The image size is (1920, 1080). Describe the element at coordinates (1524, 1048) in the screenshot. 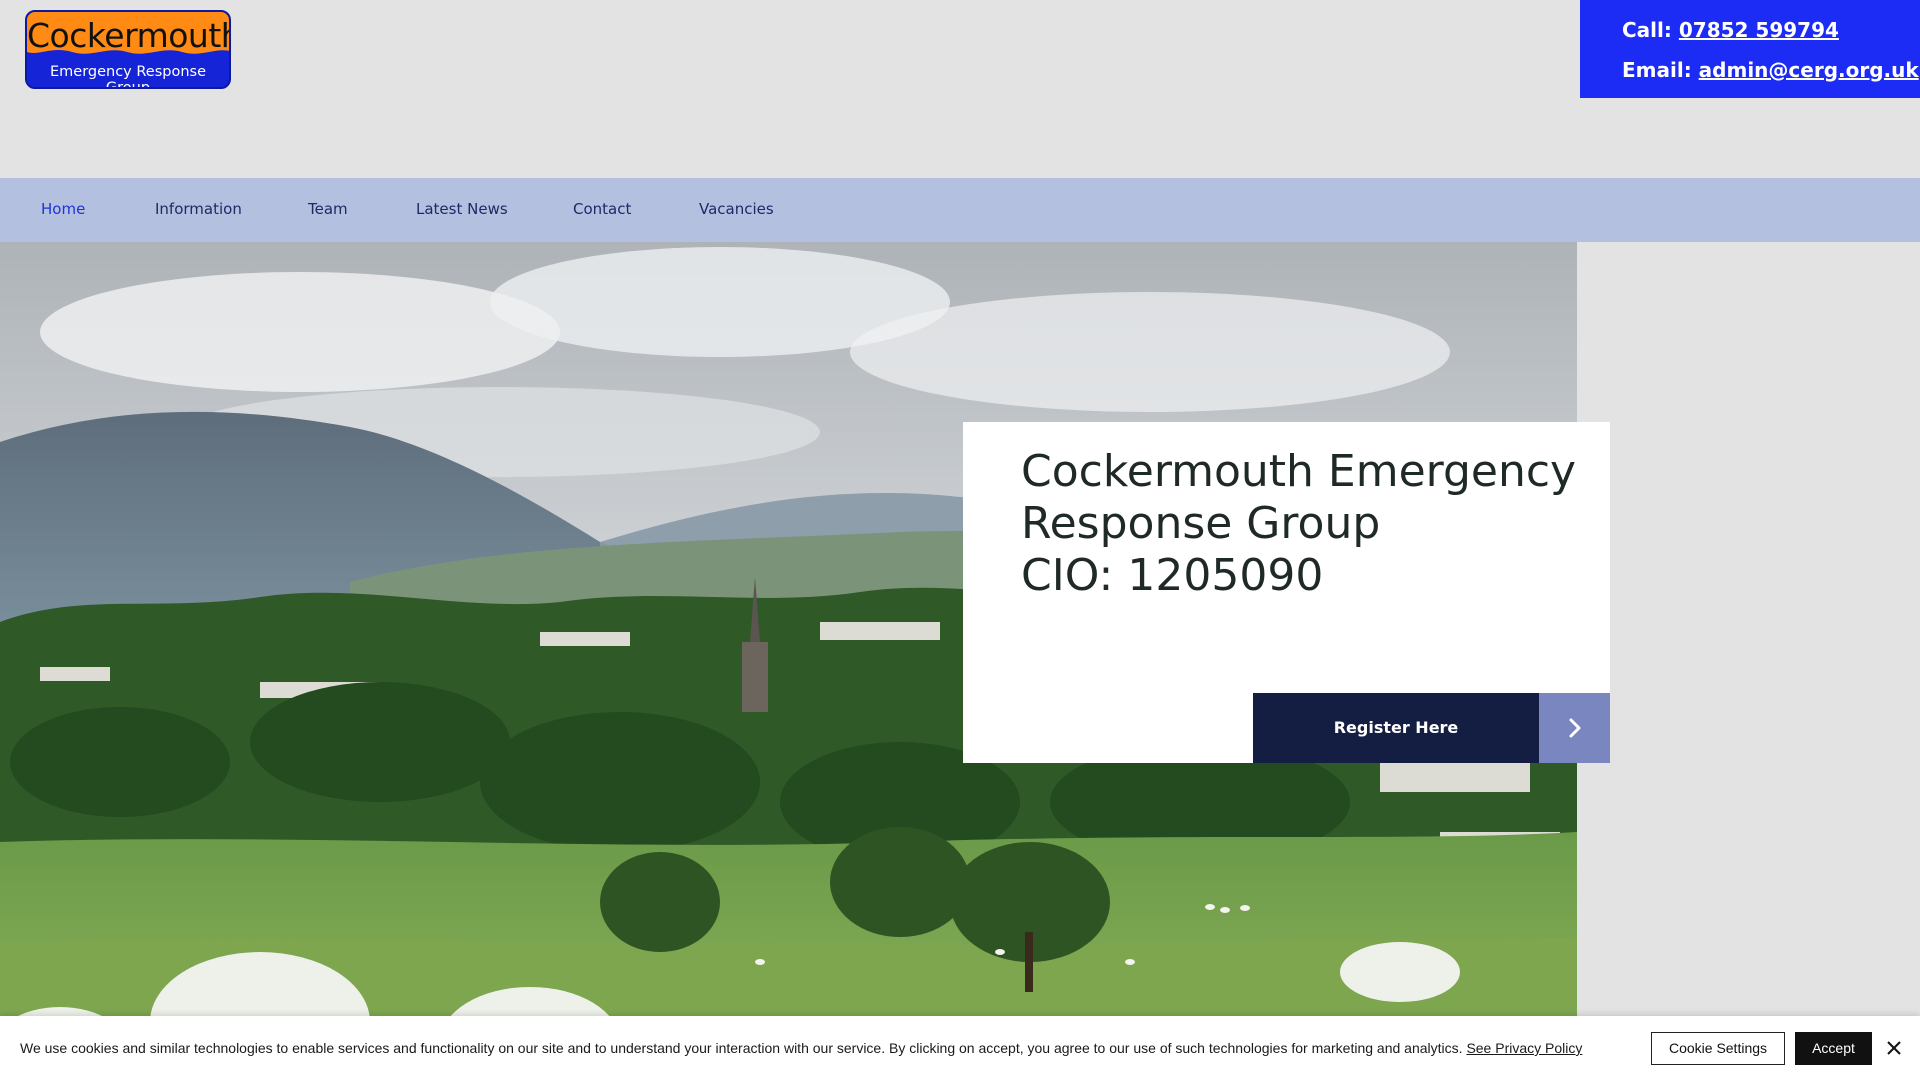

I see `privacy-policy-link: See Privacy Policy` at that location.